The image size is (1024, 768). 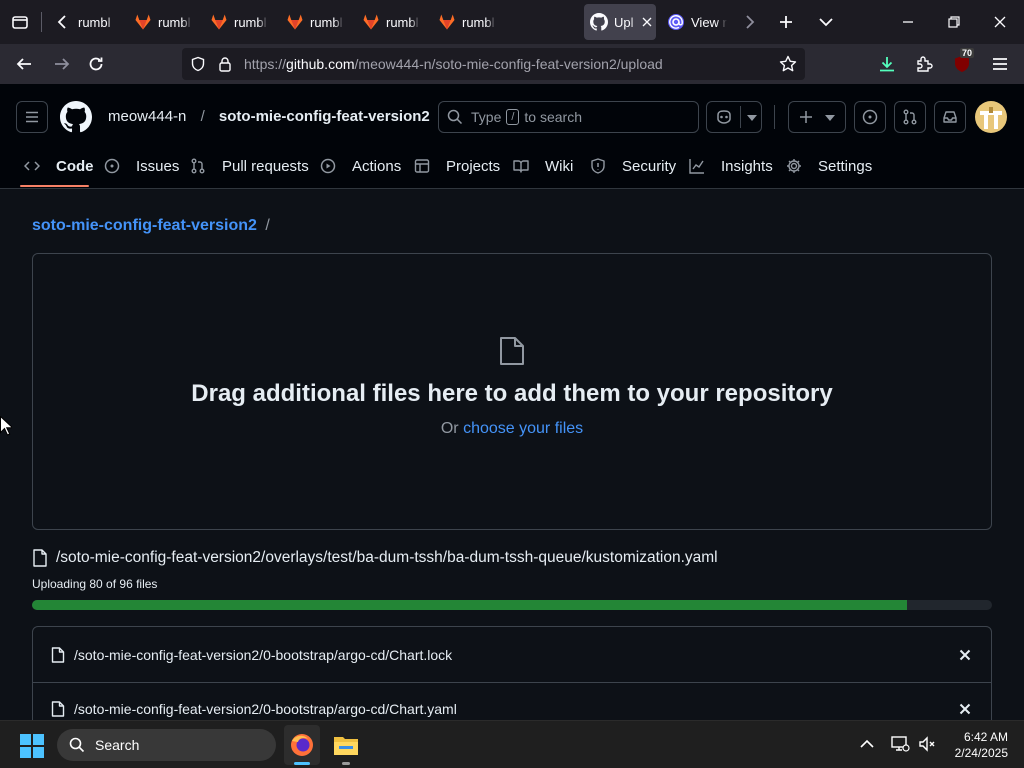 What do you see at coordinates (750, 22) in the screenshot?
I see `scroll-tabs-right-icon` at bounding box center [750, 22].